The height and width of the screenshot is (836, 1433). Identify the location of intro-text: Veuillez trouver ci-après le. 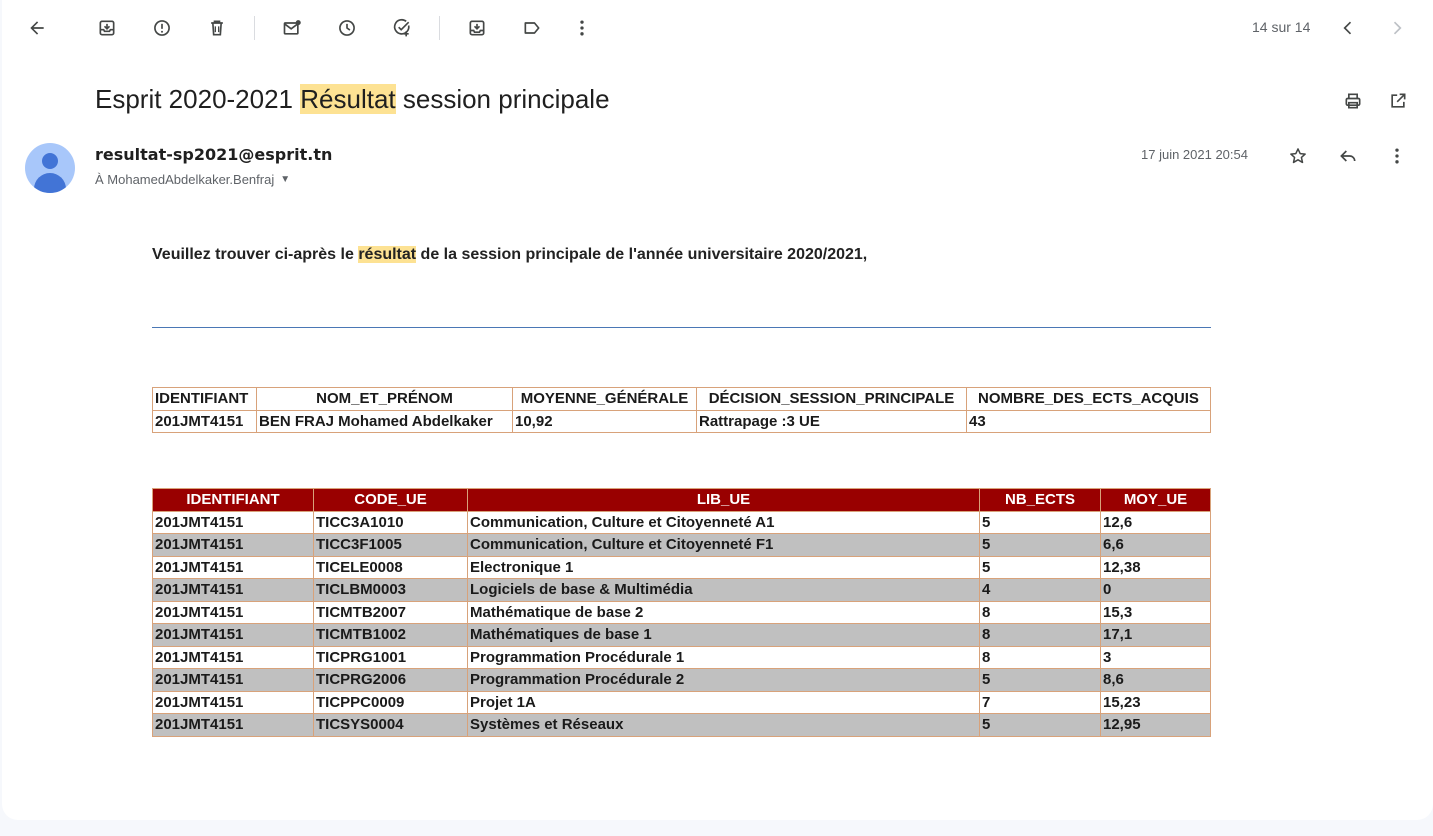
(255, 254).